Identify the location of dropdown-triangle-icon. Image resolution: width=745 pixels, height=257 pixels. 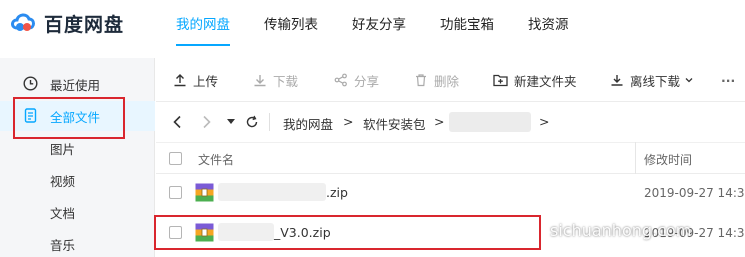
(231, 122).